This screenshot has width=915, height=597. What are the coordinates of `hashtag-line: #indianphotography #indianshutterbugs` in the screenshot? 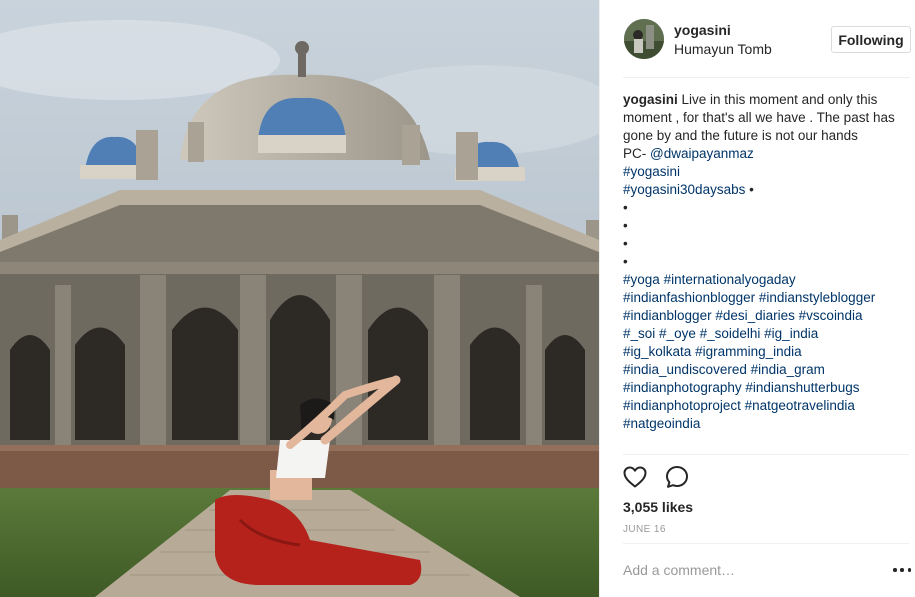 It's located at (767, 388).